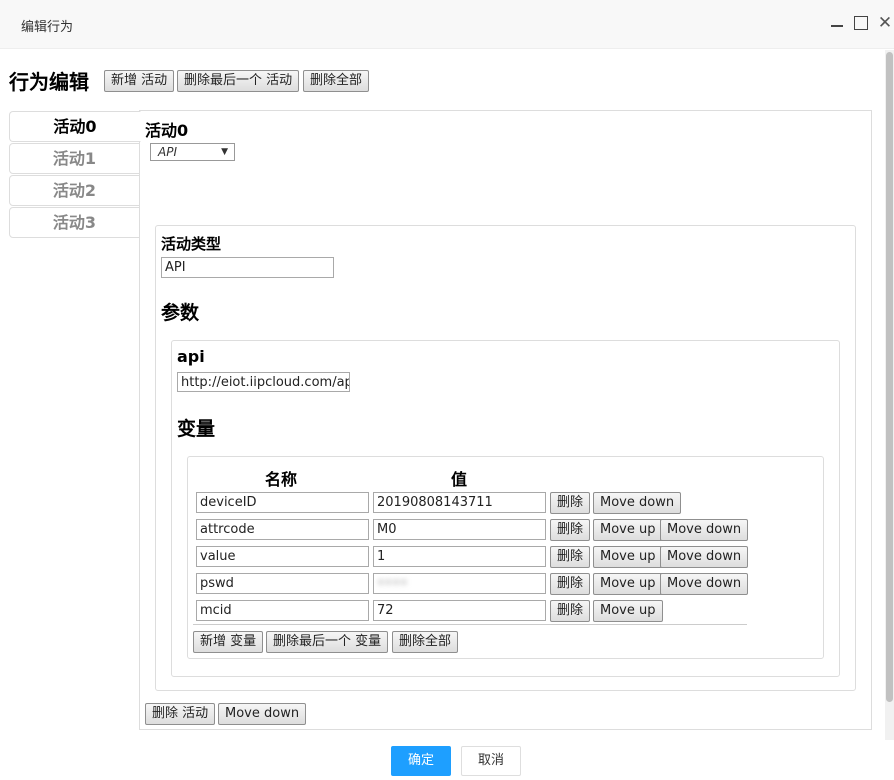  I want to click on api-url-field: http://eiot.iipcloud.com/api/ct, so click(263, 382).